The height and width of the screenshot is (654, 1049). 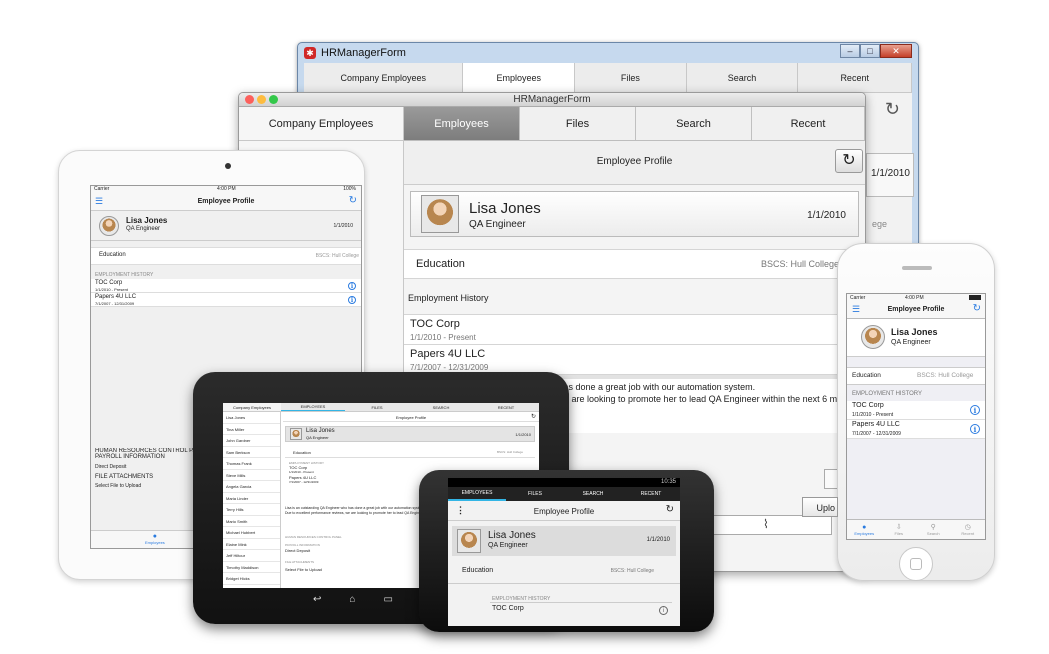 I want to click on carrier-text: Carrier, so click(x=102, y=189).